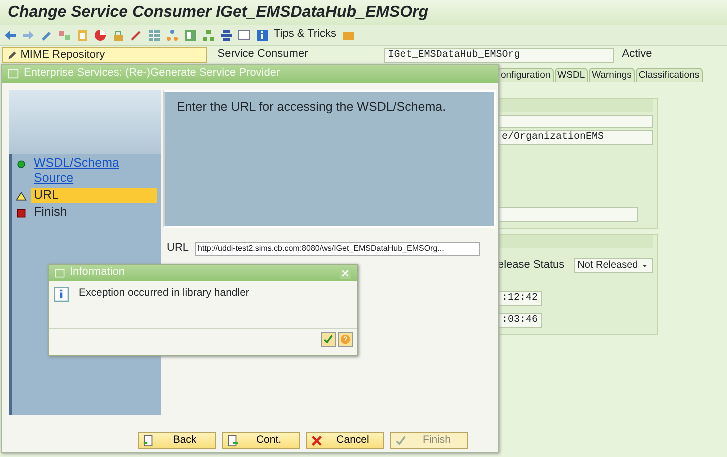  What do you see at coordinates (575, 138) in the screenshot?
I see `input-field: e/OrganizationEMS` at bounding box center [575, 138].